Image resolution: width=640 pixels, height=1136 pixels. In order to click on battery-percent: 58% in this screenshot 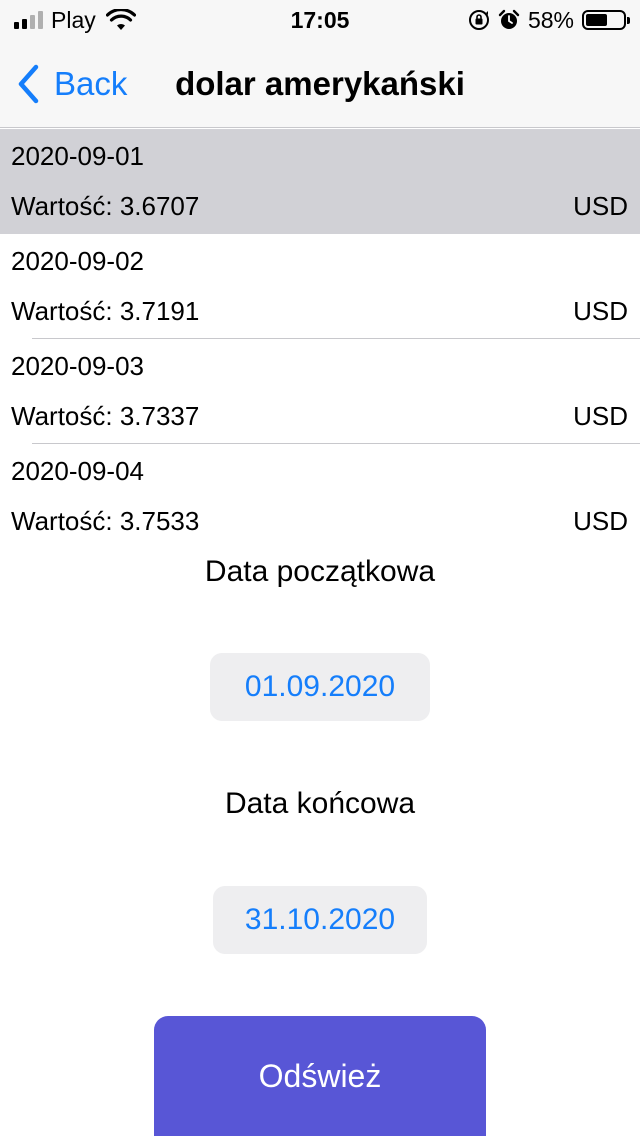, I will do `click(550, 19)`.